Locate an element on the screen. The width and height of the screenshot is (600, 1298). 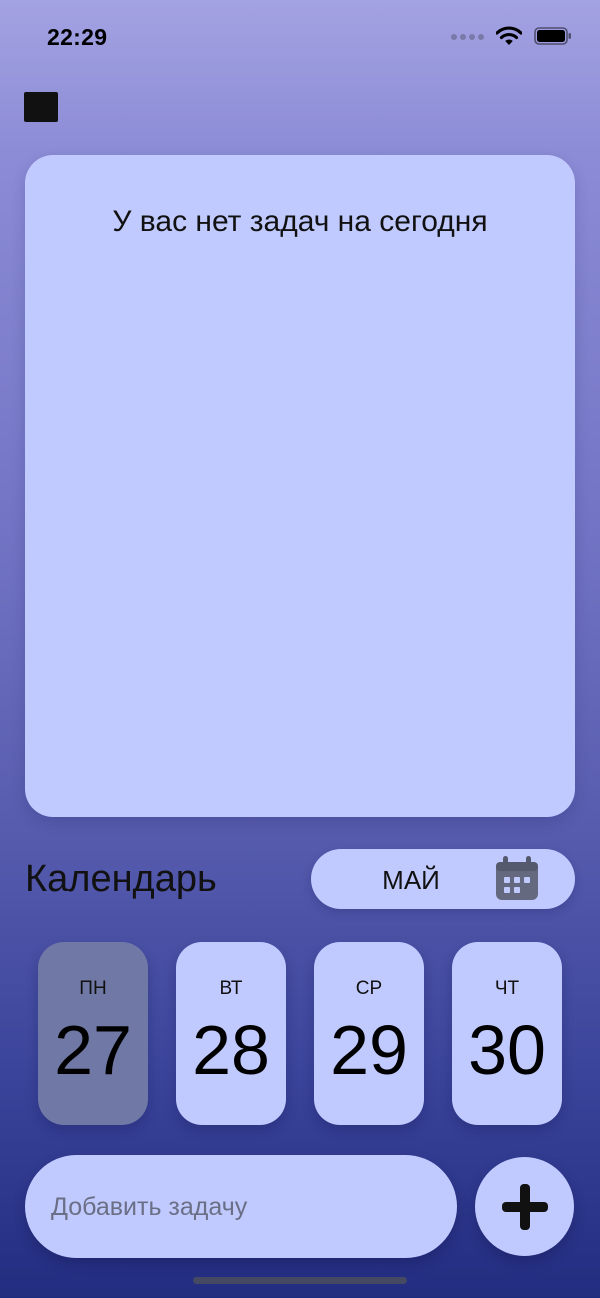
calendar-title: Календарь is located at coordinates (121, 879).